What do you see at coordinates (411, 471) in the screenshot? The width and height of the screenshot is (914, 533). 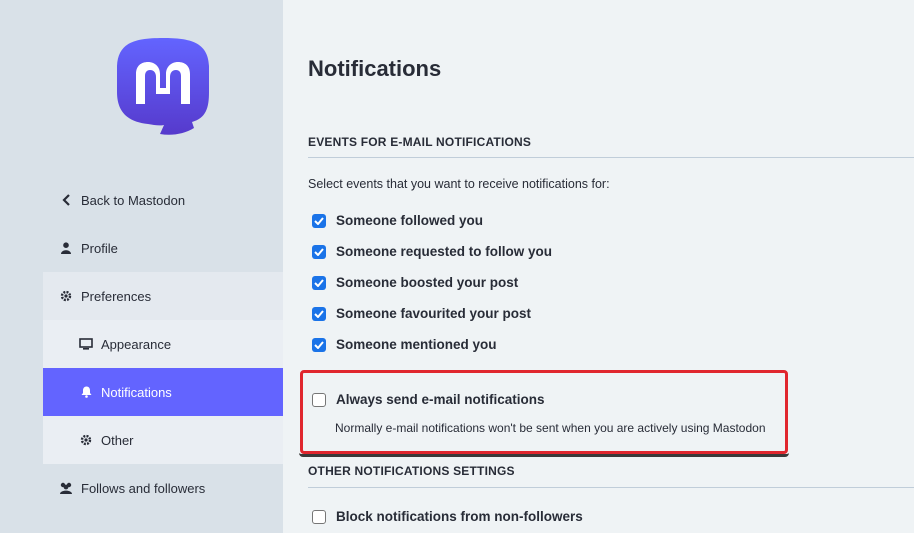 I see `other-section-heading: OTHER NOTIFICATIONS SETTINGS` at bounding box center [411, 471].